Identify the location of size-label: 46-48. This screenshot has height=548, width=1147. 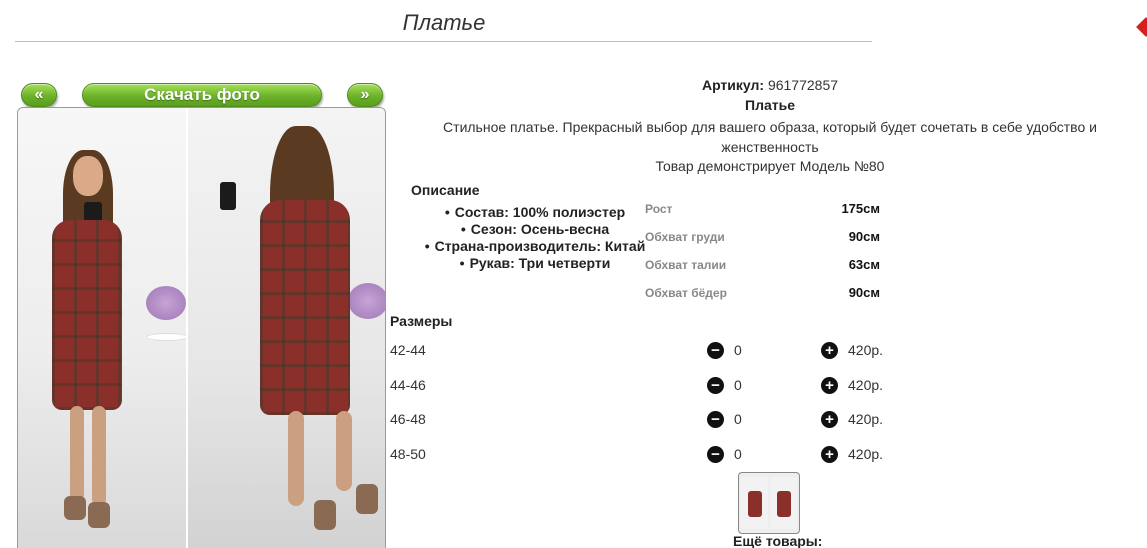
(408, 419).